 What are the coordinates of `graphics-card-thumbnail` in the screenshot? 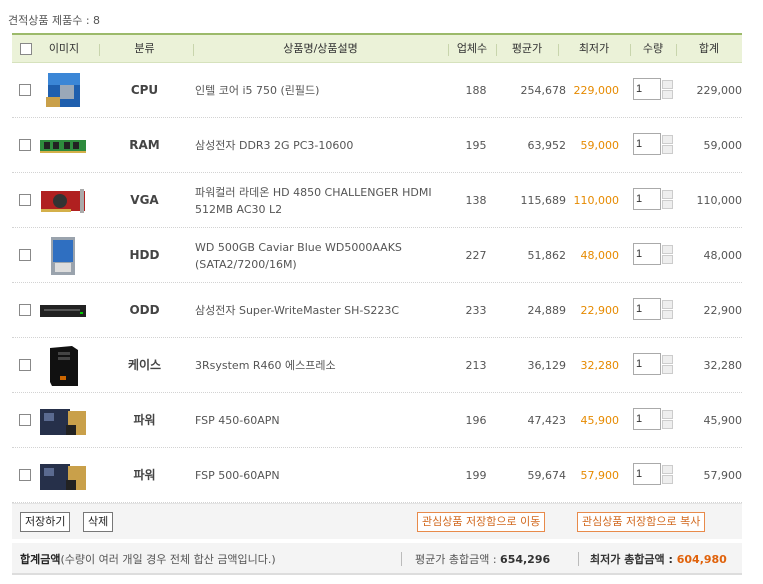 It's located at (63, 201).